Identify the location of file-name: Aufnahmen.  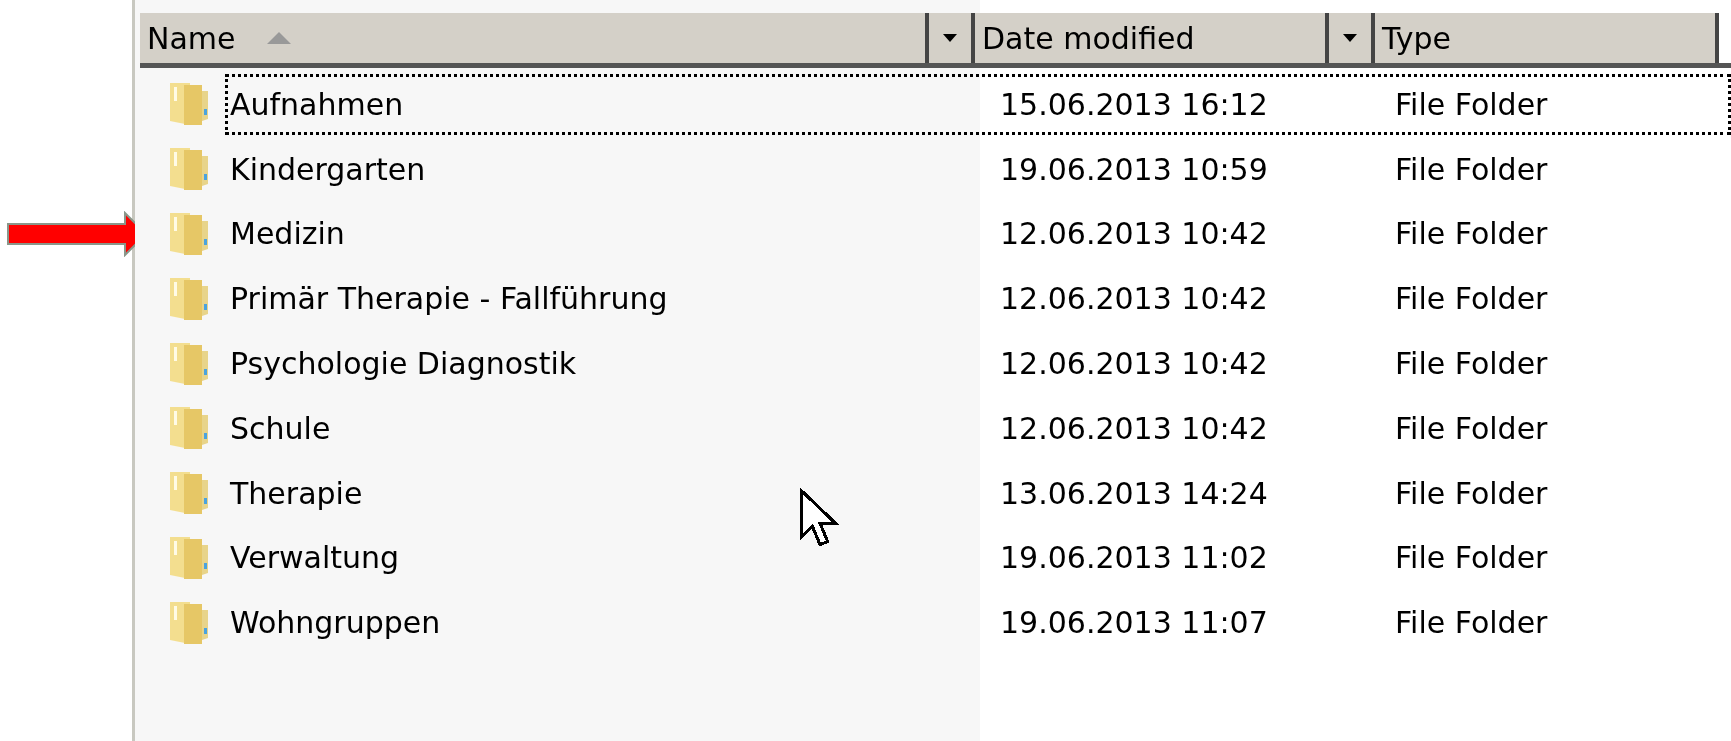
(615, 104).